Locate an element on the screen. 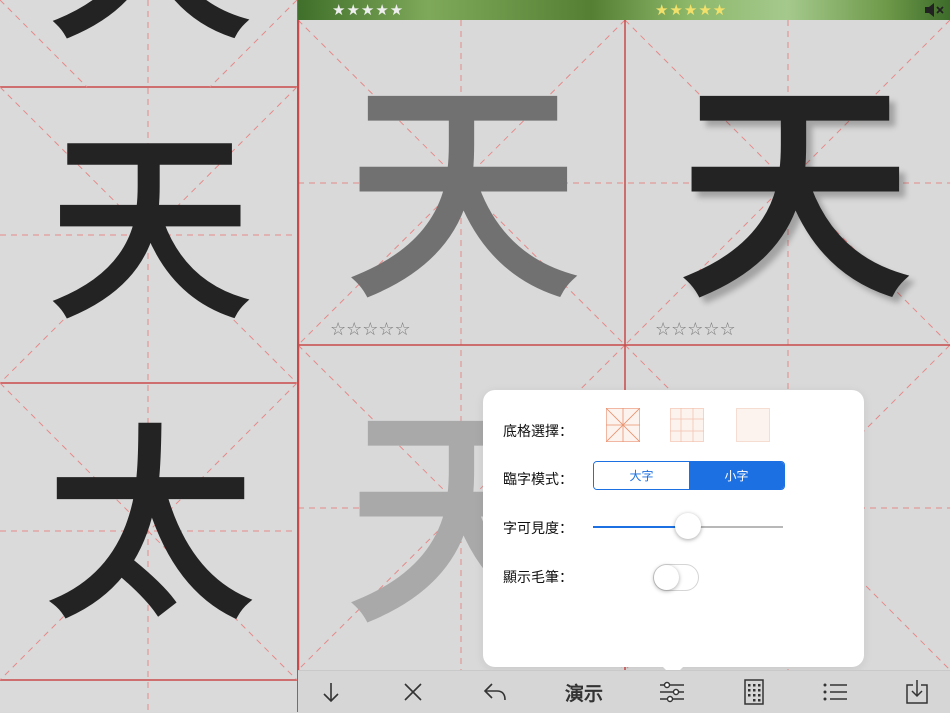  visibility-slider-thumb is located at coordinates (688, 526).